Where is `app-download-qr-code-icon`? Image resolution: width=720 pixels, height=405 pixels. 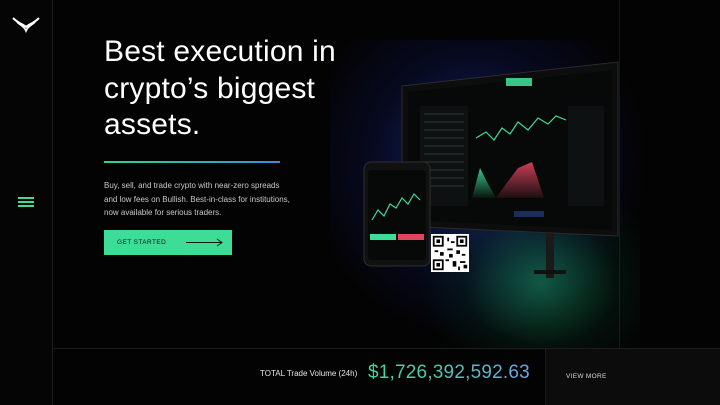
app-download-qr-code-icon is located at coordinates (450, 253).